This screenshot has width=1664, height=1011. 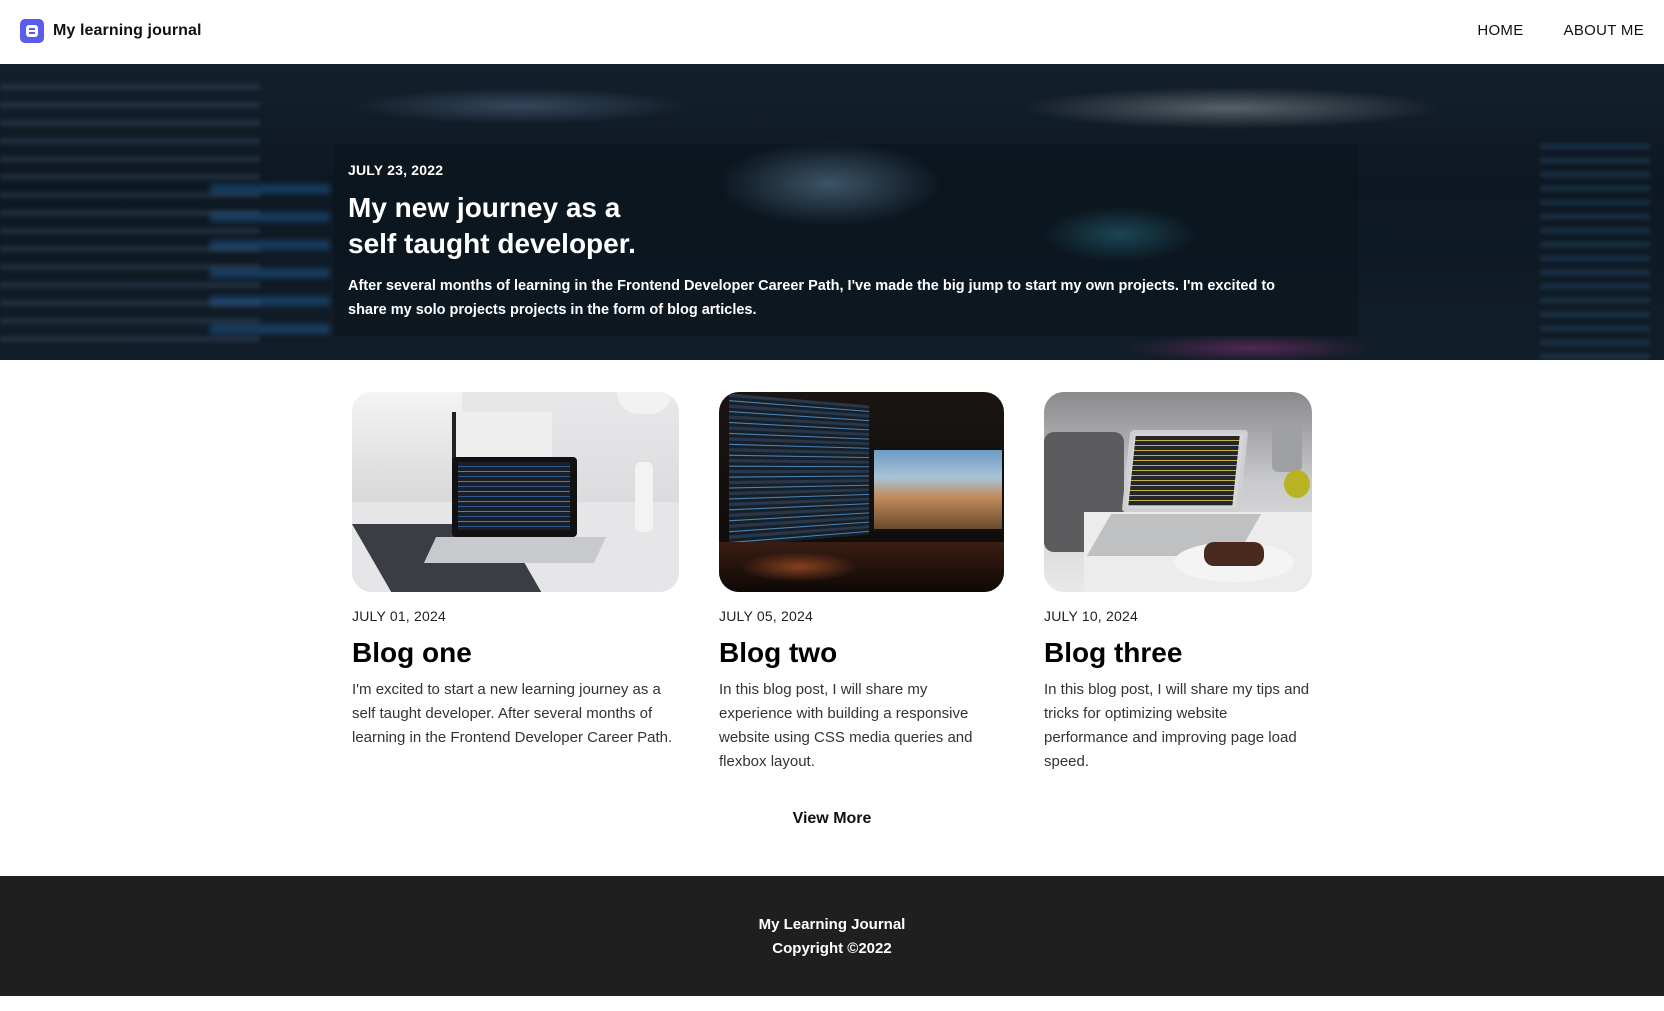 I want to click on laptop-with-cake-image, so click(x=1178, y=492).